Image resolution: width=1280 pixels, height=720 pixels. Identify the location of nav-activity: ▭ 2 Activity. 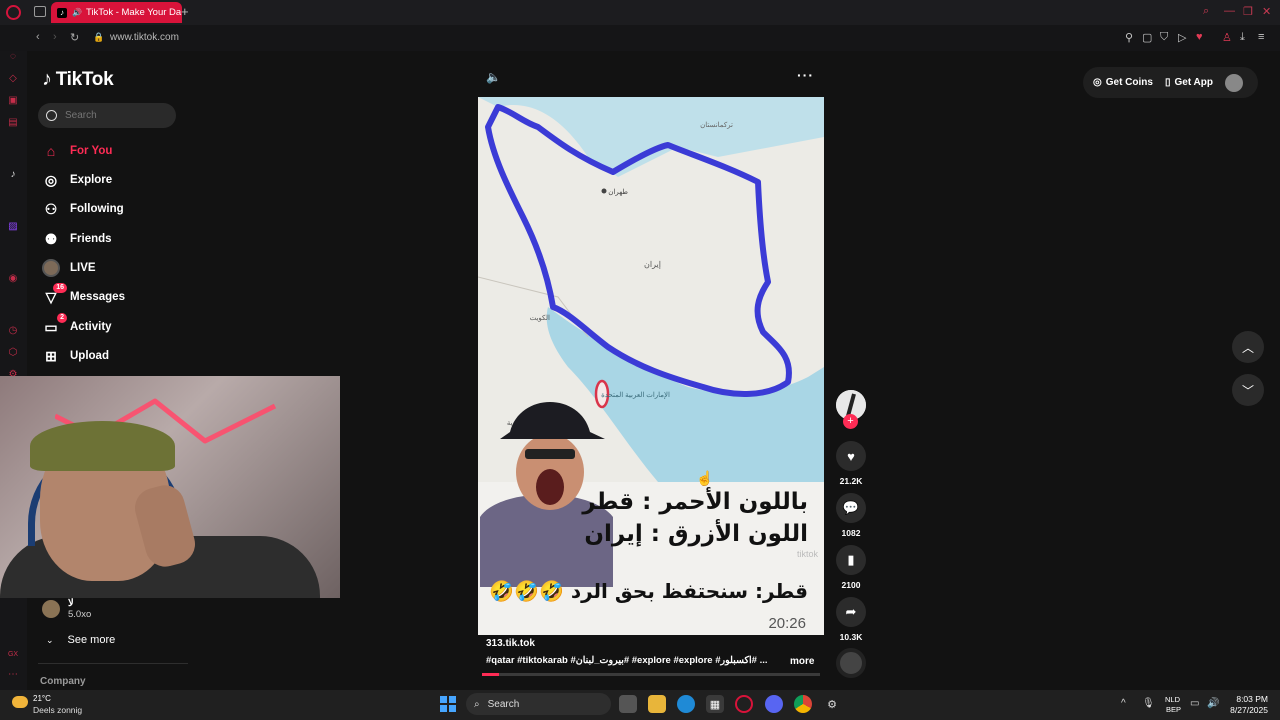
(77, 325).